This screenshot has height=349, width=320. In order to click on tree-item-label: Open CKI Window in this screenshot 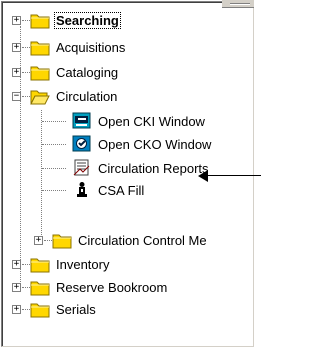, I will do `click(151, 121)`.